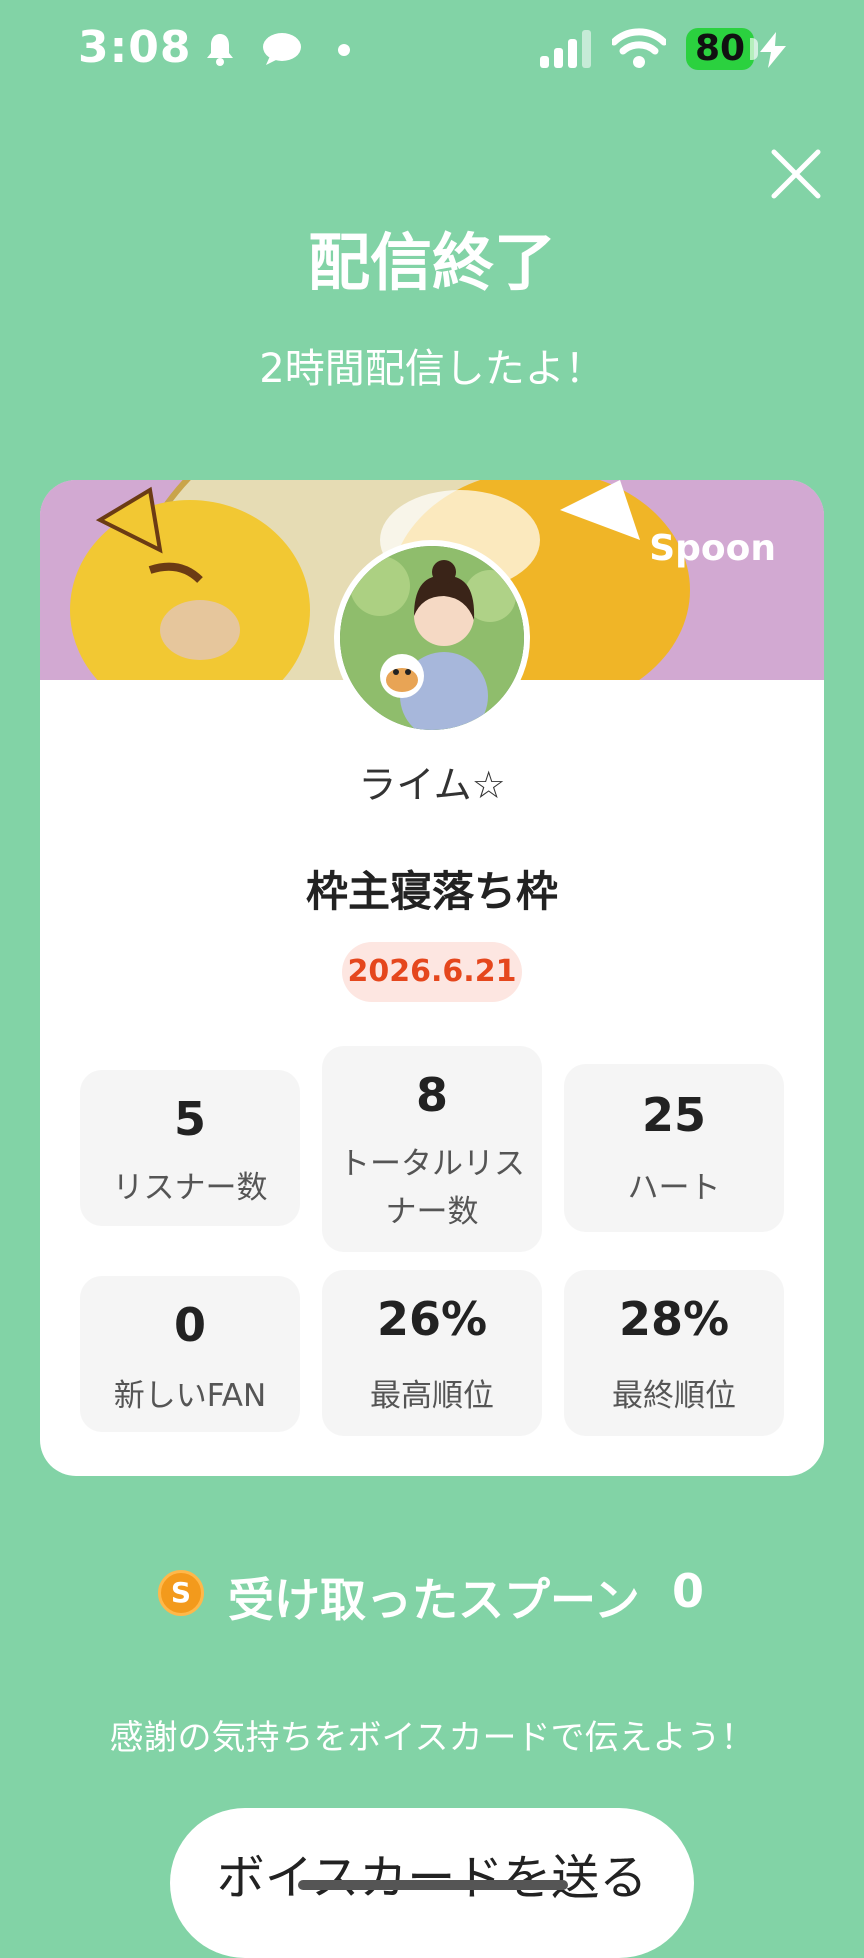 Image resolution: width=864 pixels, height=1958 pixels. I want to click on charging-bolt-icon, so click(773, 50).